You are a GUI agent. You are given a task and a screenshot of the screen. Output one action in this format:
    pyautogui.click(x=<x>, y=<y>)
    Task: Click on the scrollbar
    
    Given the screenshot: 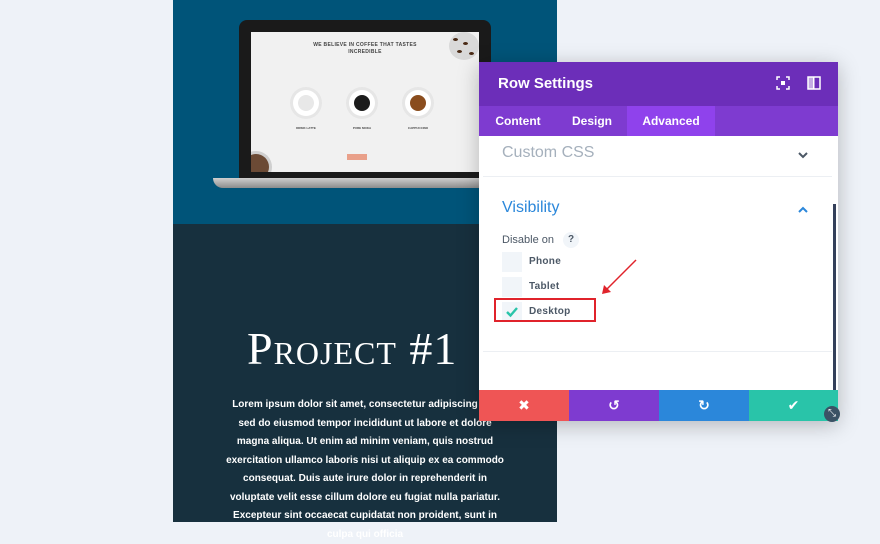 What is the action you would take?
    pyautogui.click(x=834, y=297)
    